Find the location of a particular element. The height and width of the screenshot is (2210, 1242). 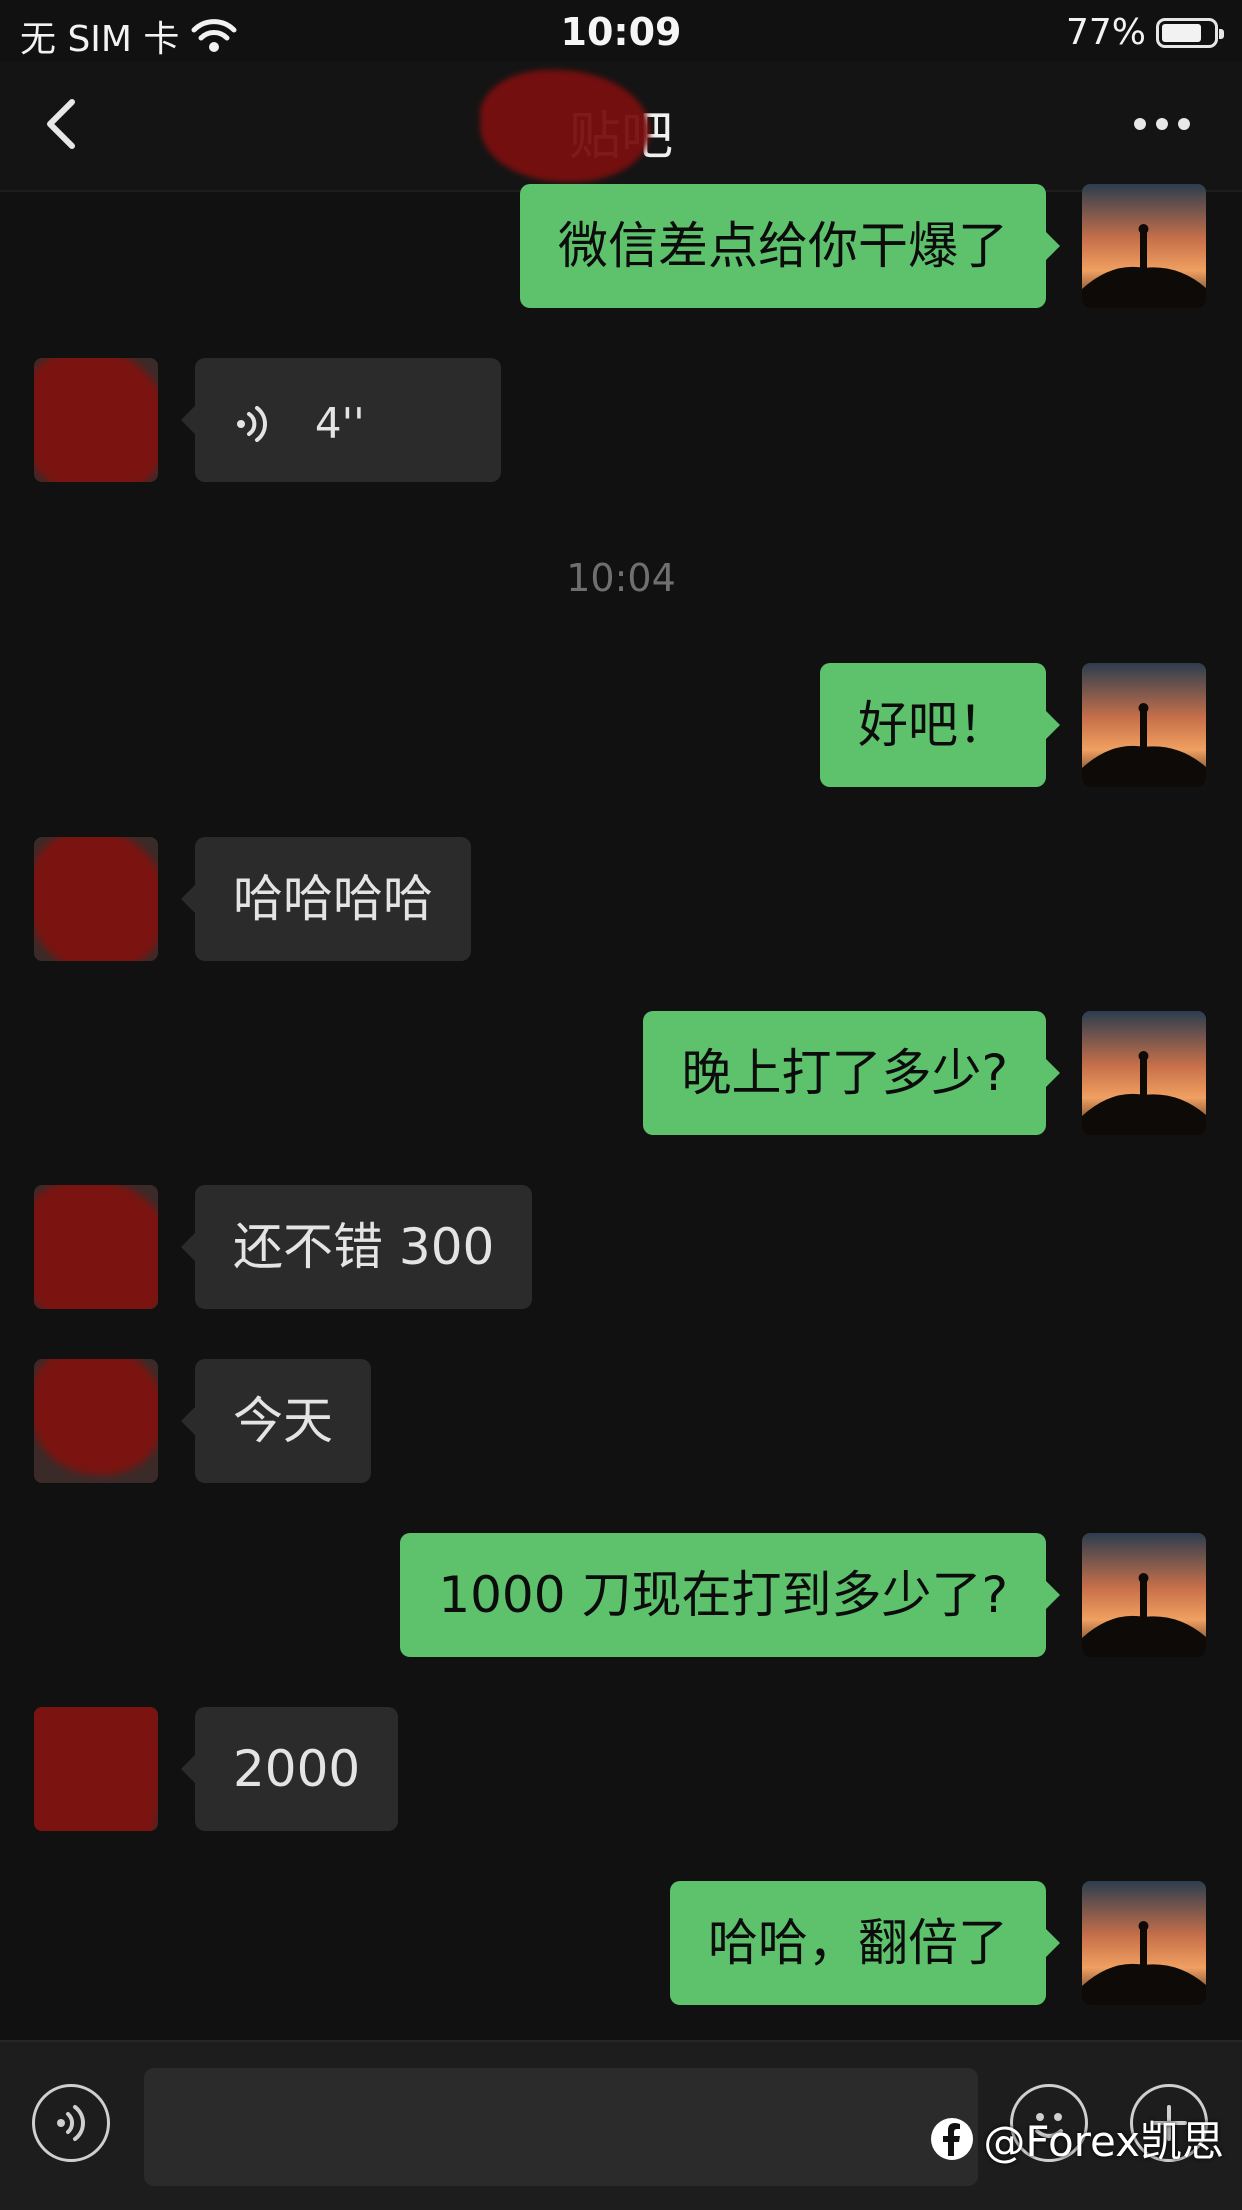

battery-percent: 77% is located at coordinates (1105, 32).